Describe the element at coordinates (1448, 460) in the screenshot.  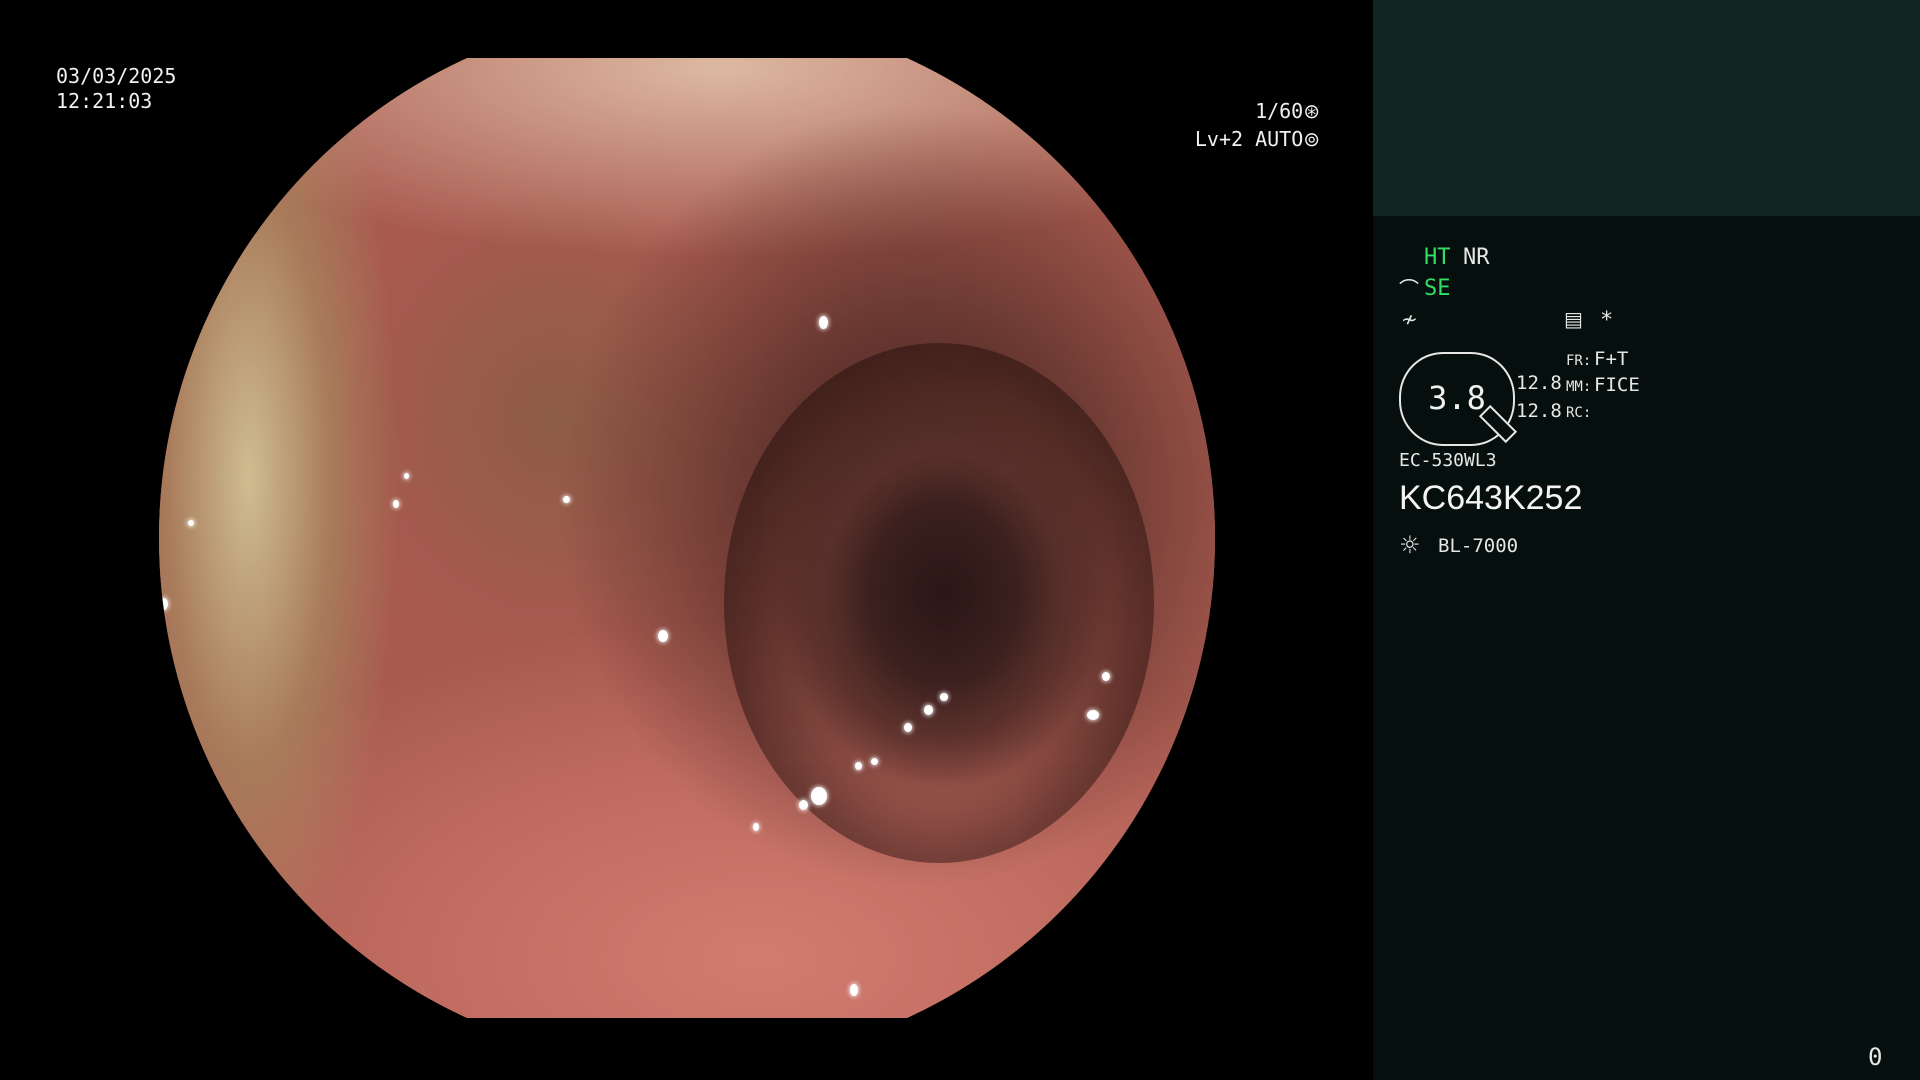
I see `scope-model: EC-530WL3` at that location.